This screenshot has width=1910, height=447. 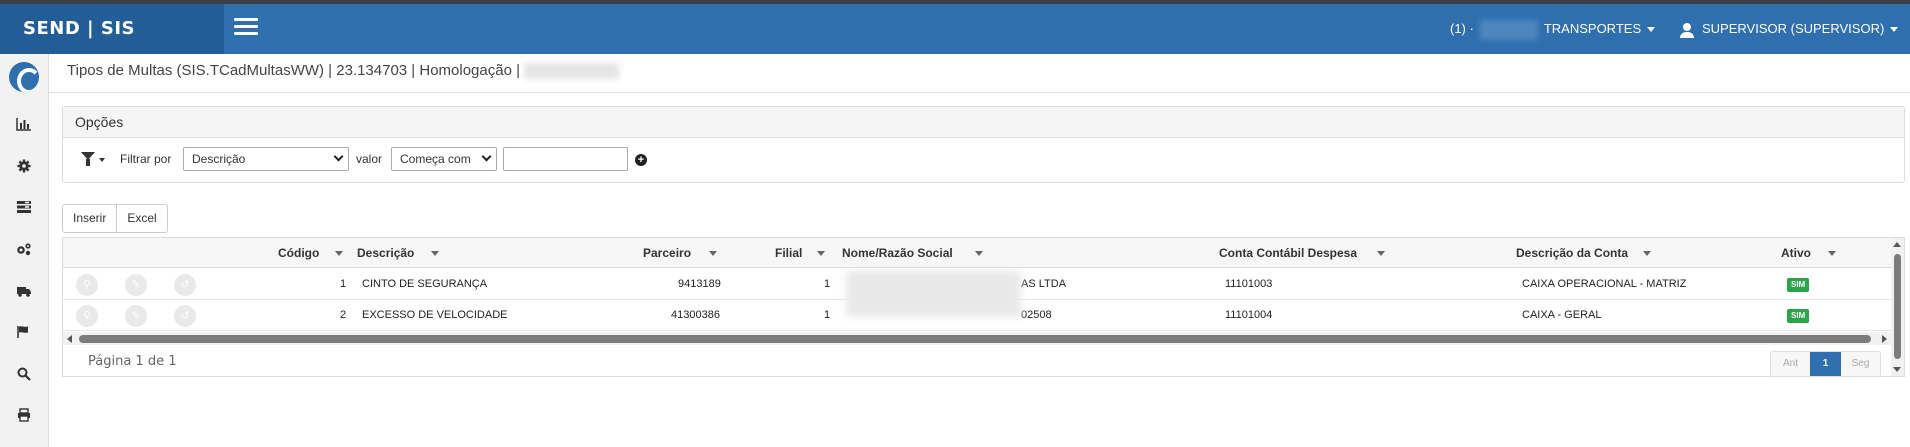 I want to click on cell-nome: 02508, so click(x=1036, y=315).